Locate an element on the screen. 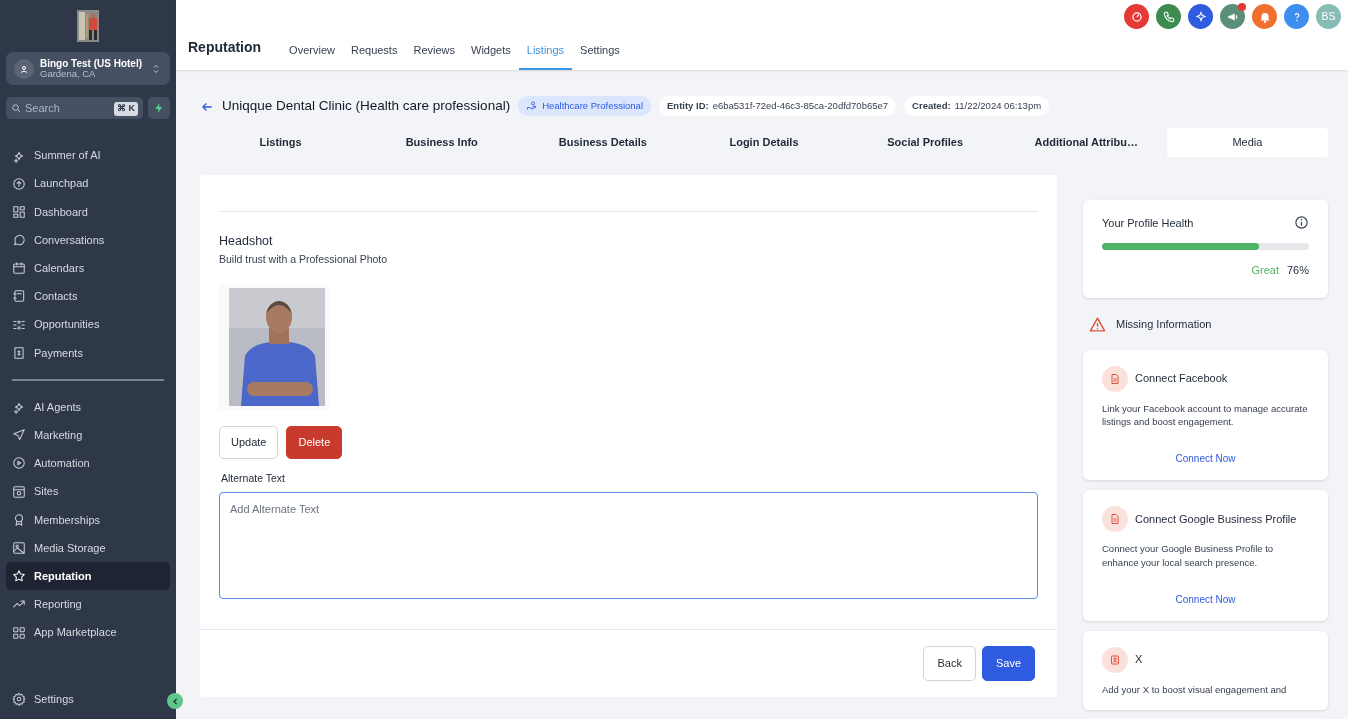 The height and width of the screenshot is (719, 1348). sidebar-item-label: AI Agents is located at coordinates (58, 407).